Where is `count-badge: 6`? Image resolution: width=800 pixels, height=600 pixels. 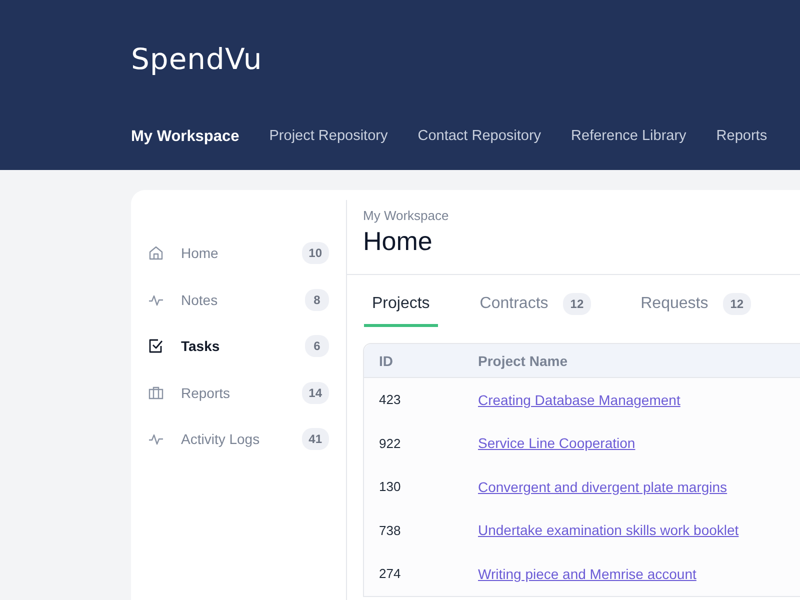
count-badge: 6 is located at coordinates (317, 346).